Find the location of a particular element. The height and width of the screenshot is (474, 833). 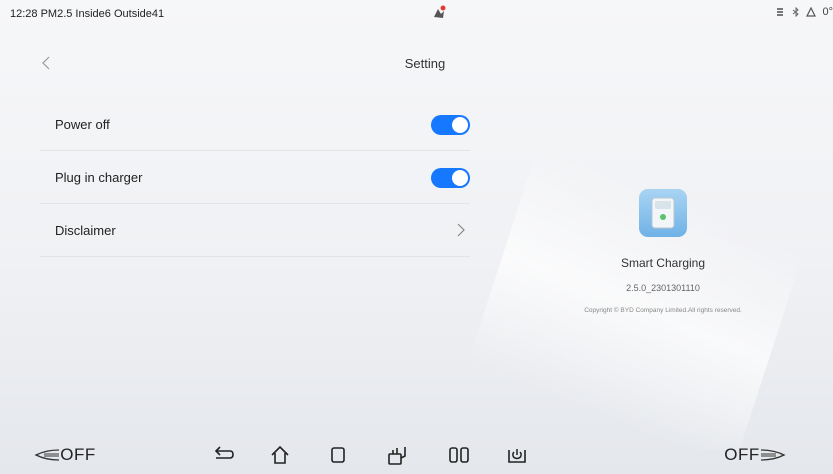

chevron-left-icon is located at coordinates (46, 63).